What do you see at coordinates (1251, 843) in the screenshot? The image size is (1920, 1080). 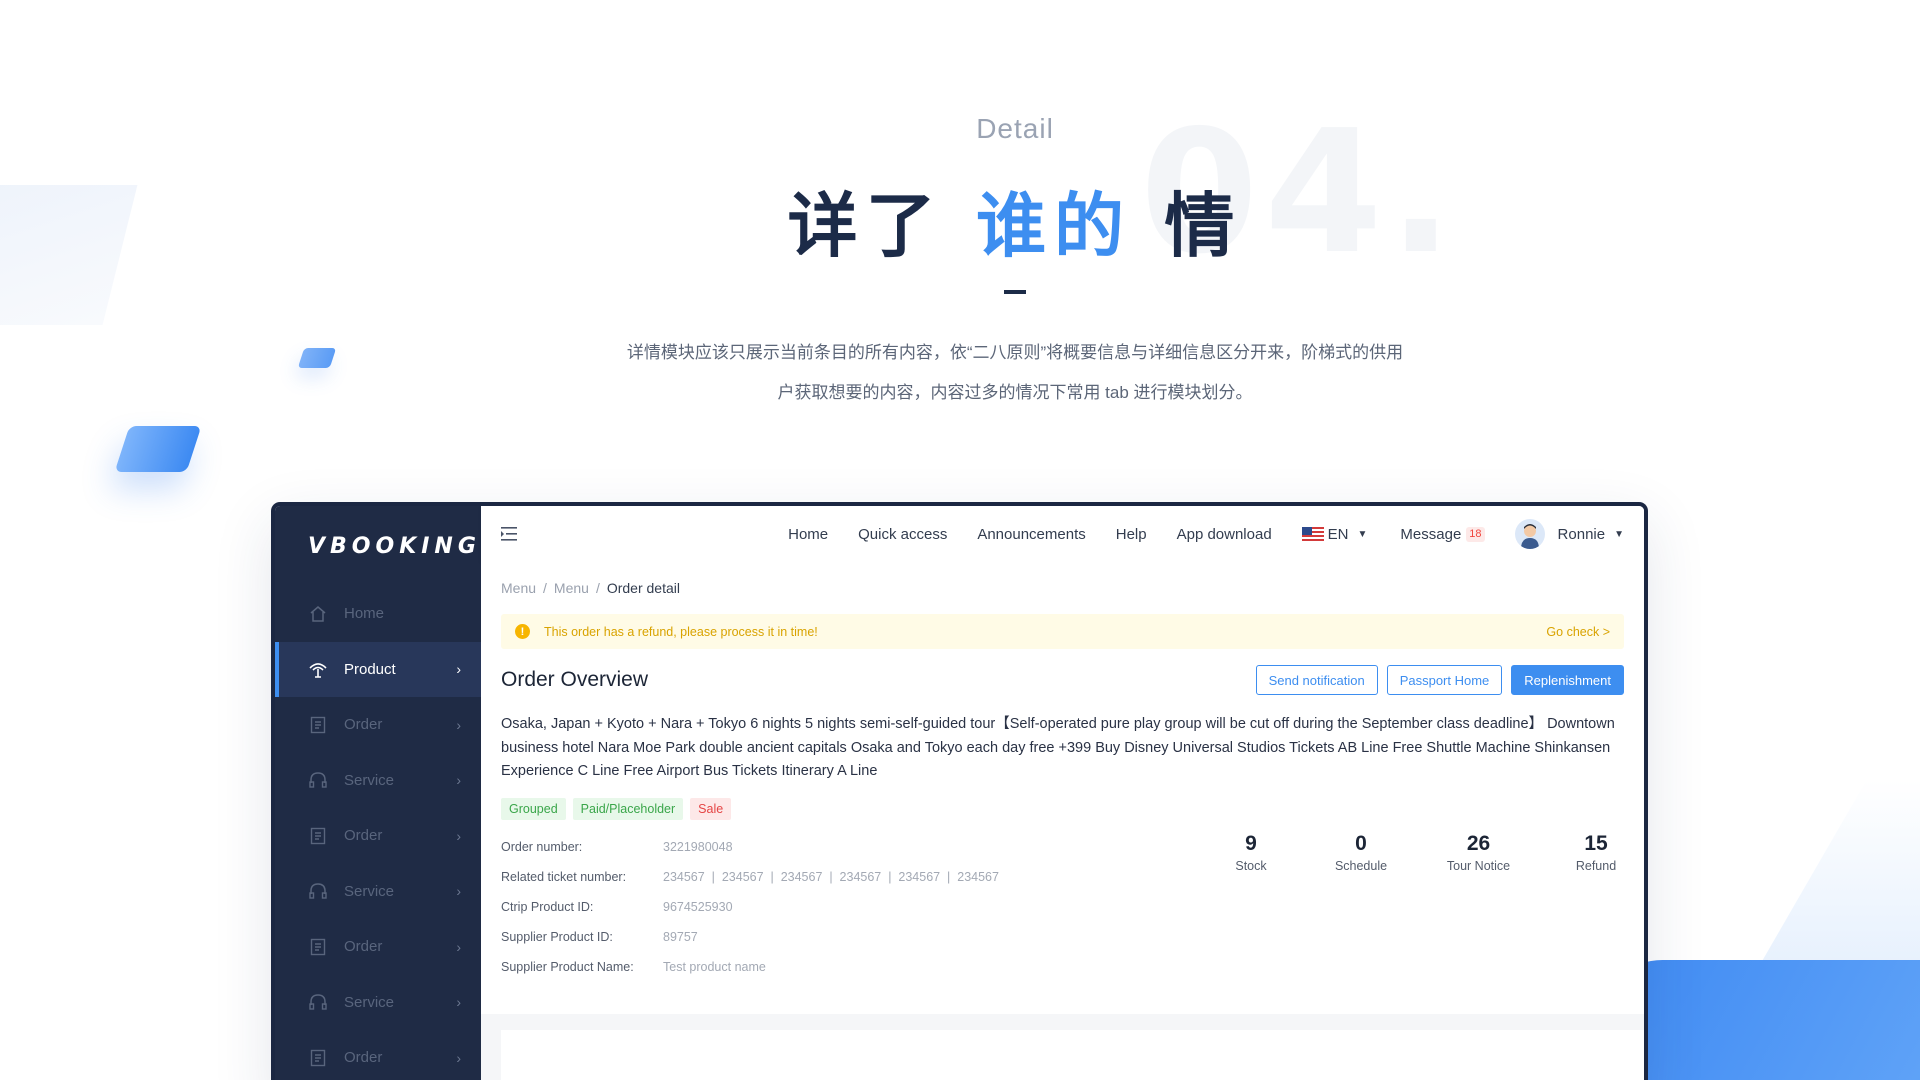 I see `stat-value: 9` at bounding box center [1251, 843].